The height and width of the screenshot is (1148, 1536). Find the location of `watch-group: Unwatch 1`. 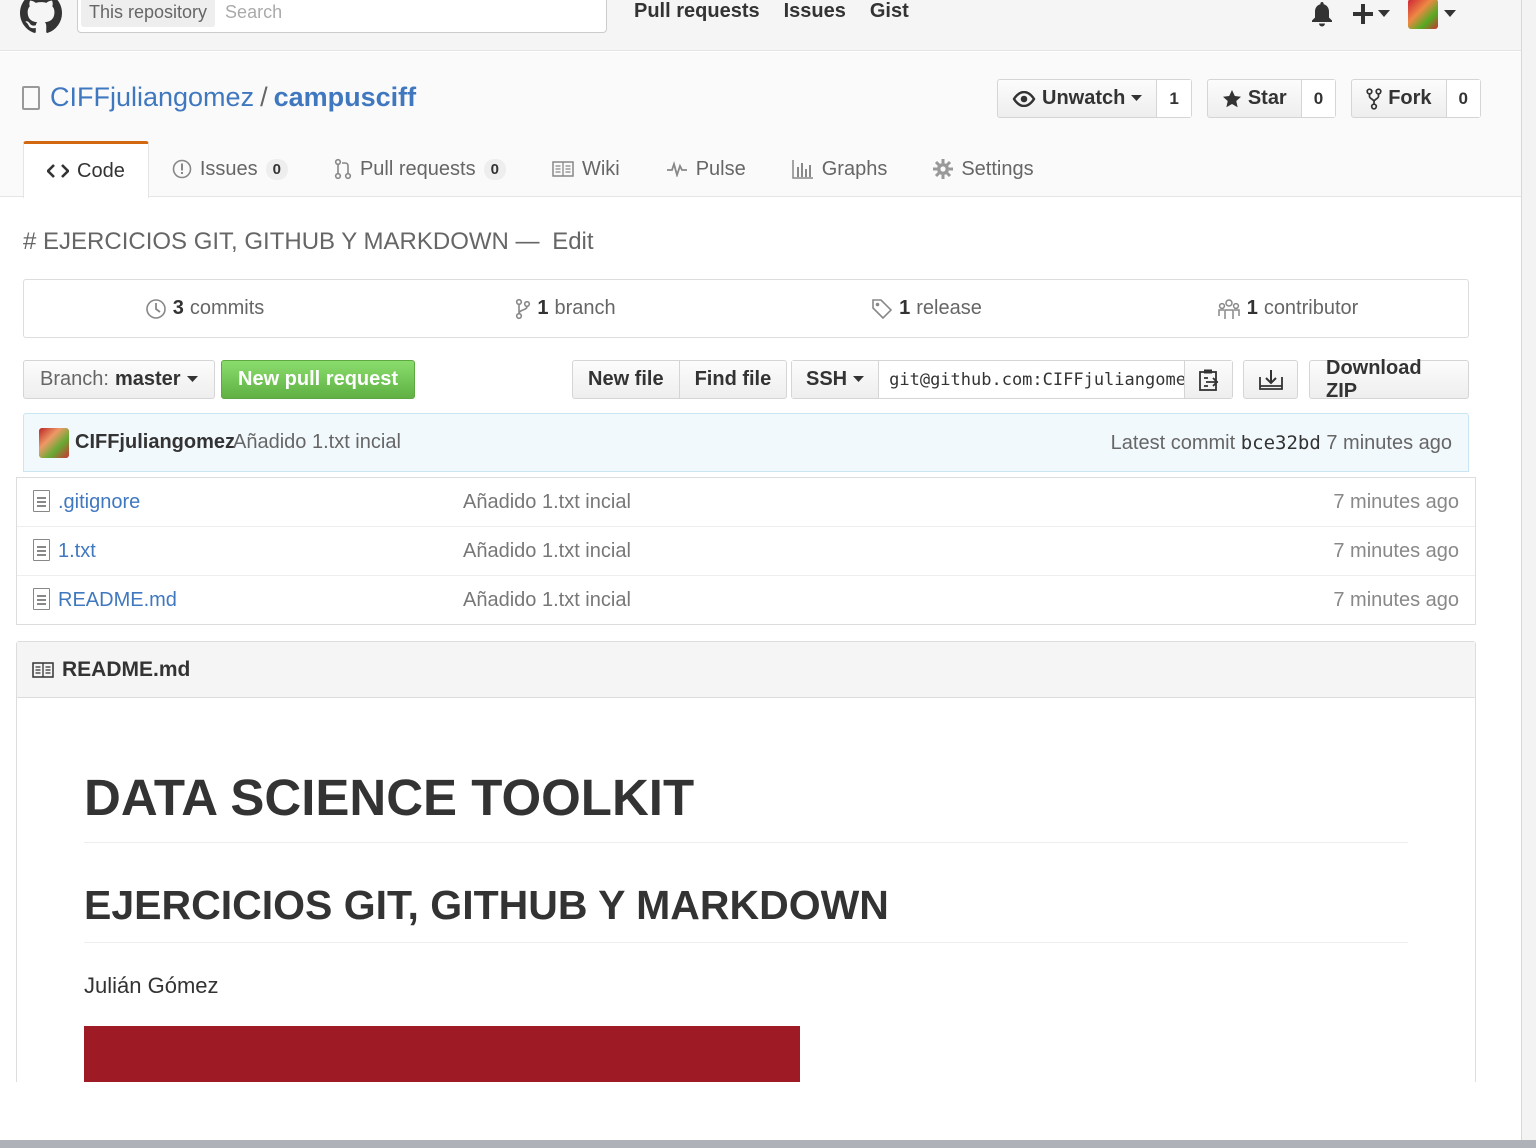

watch-group: Unwatch 1 is located at coordinates (1094, 98).